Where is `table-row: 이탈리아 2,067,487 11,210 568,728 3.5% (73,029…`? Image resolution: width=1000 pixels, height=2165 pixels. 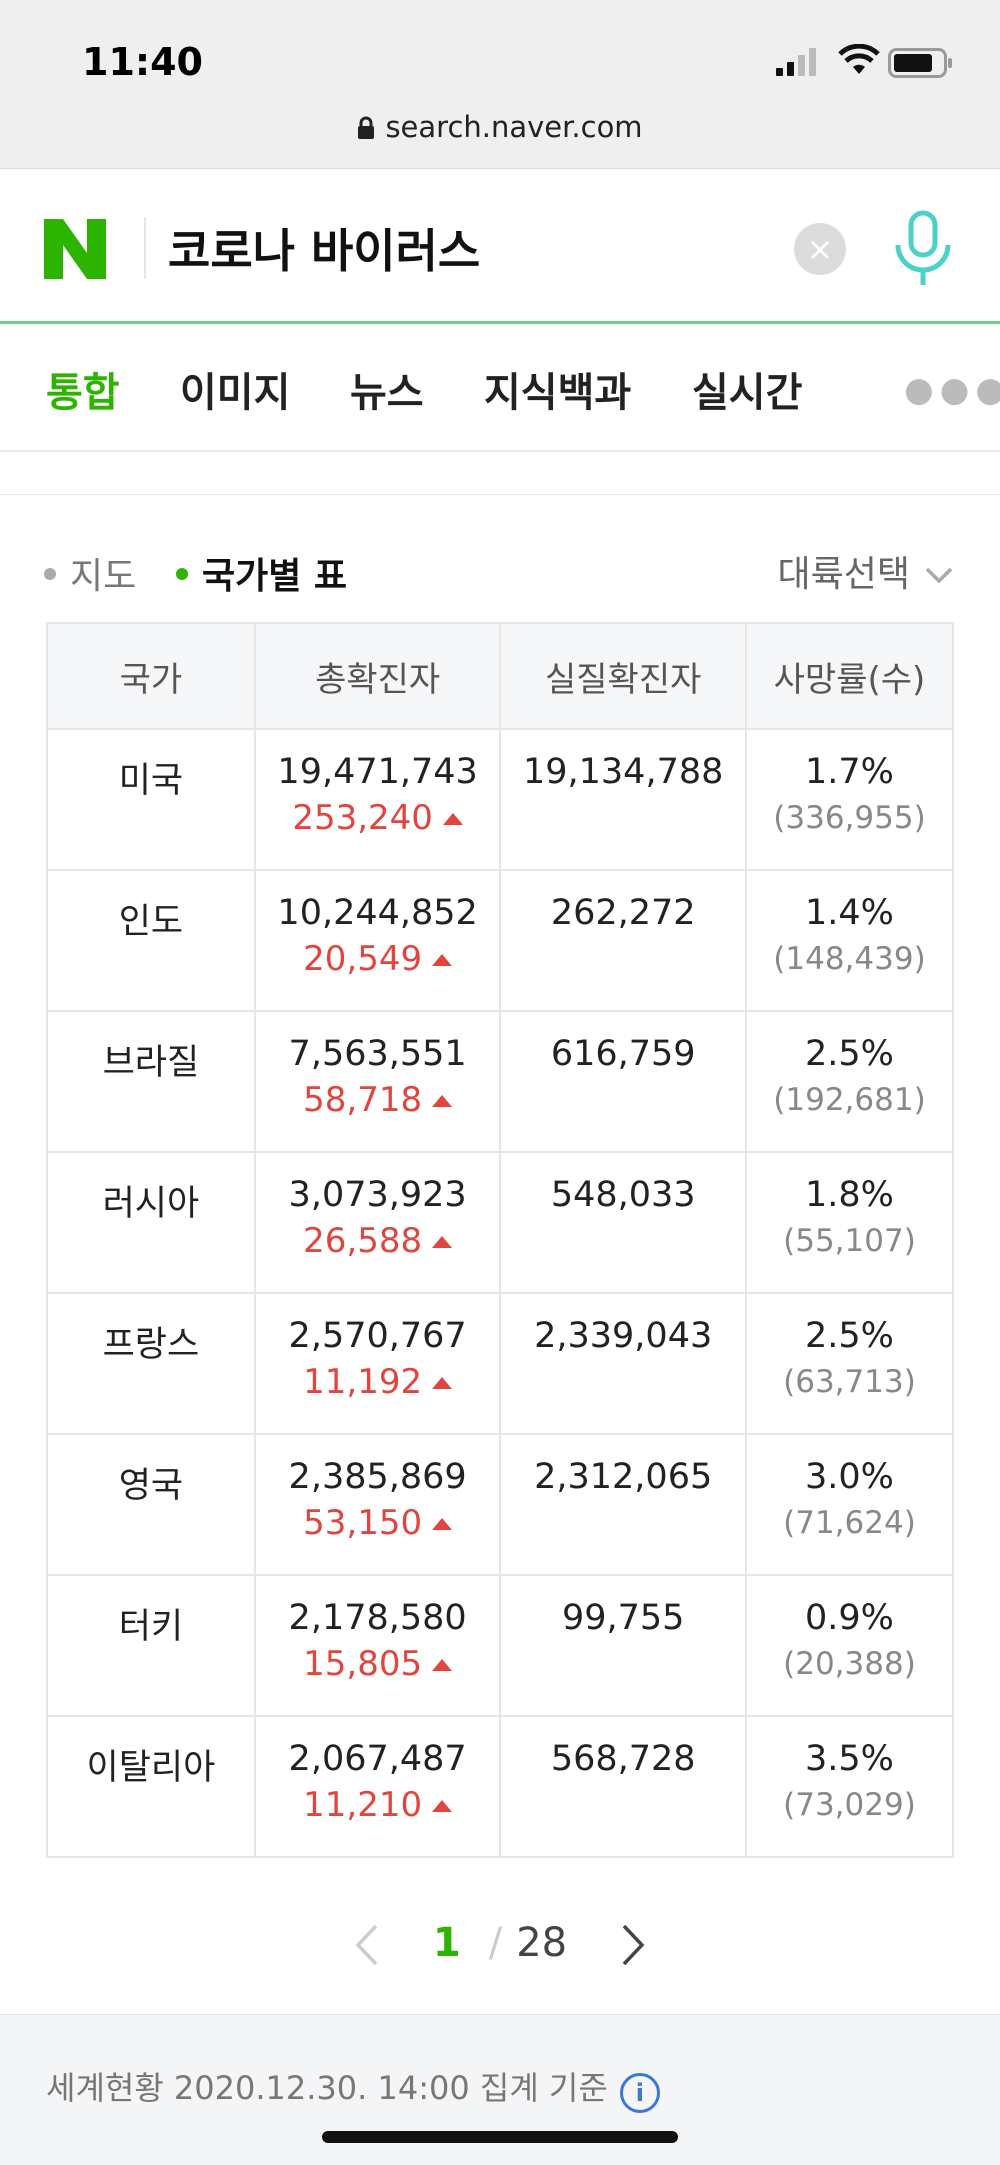 table-row: 이탈리아 2,067,487 11,210 568,728 3.5% (73,029… is located at coordinates (500, 1786).